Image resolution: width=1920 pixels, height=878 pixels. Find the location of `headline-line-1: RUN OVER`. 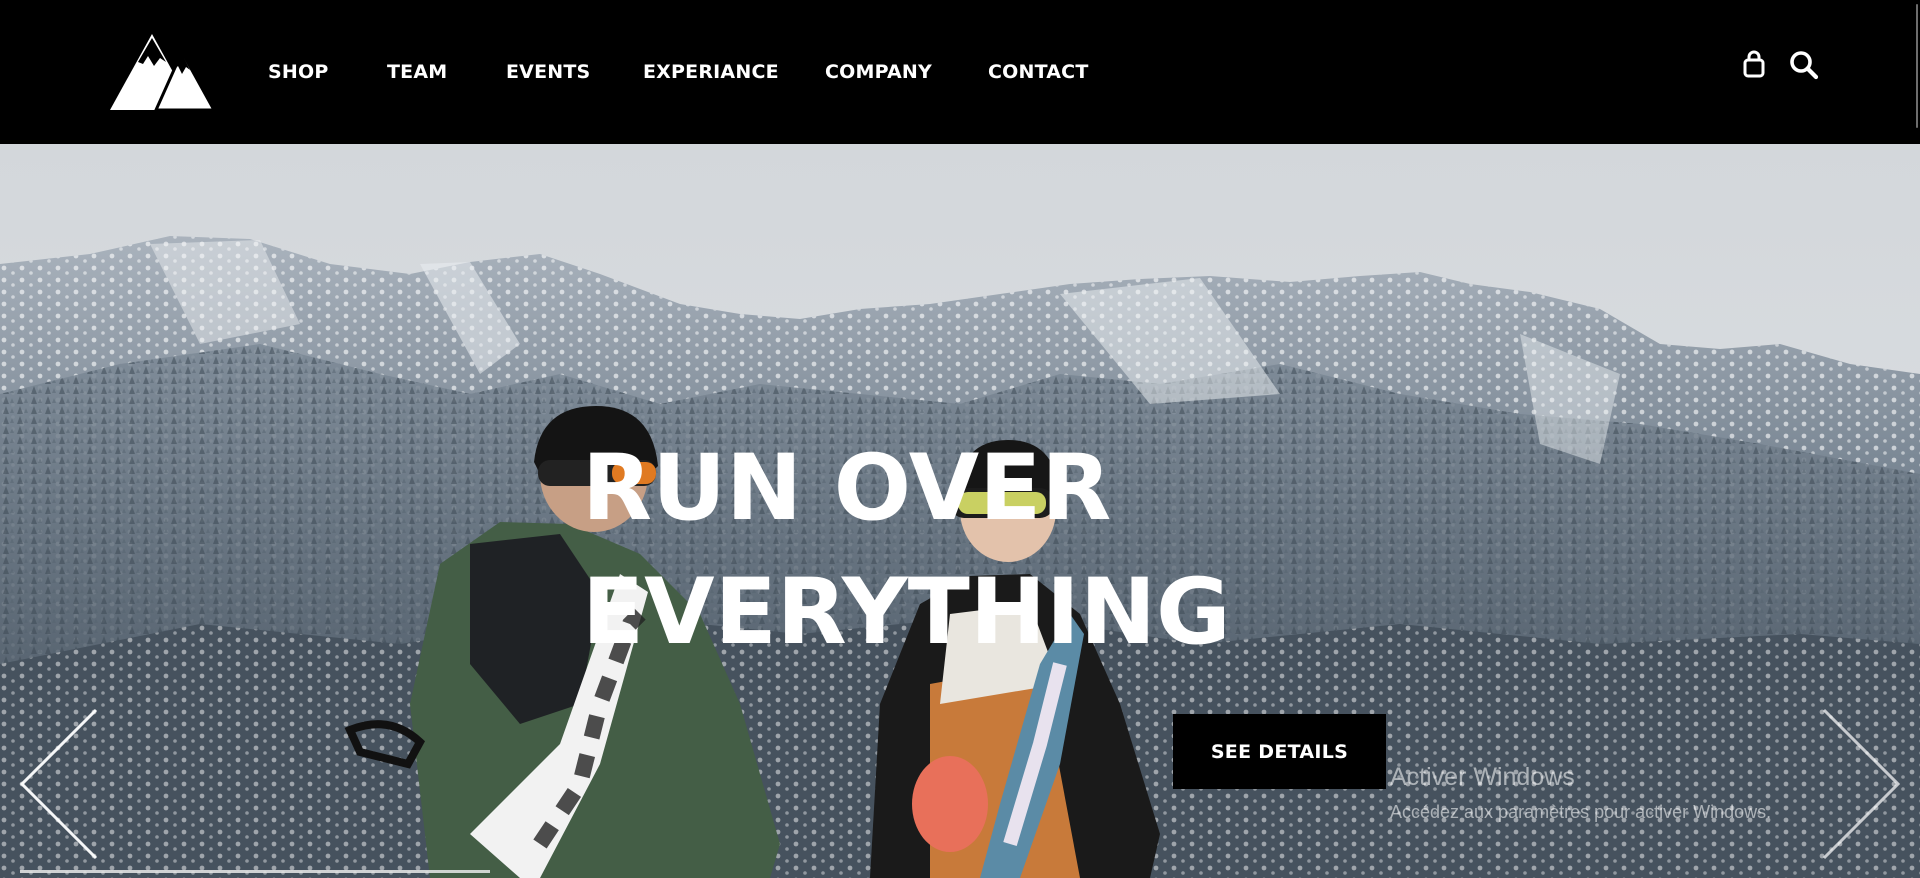

headline-line-1: RUN OVER is located at coordinates (847, 488).